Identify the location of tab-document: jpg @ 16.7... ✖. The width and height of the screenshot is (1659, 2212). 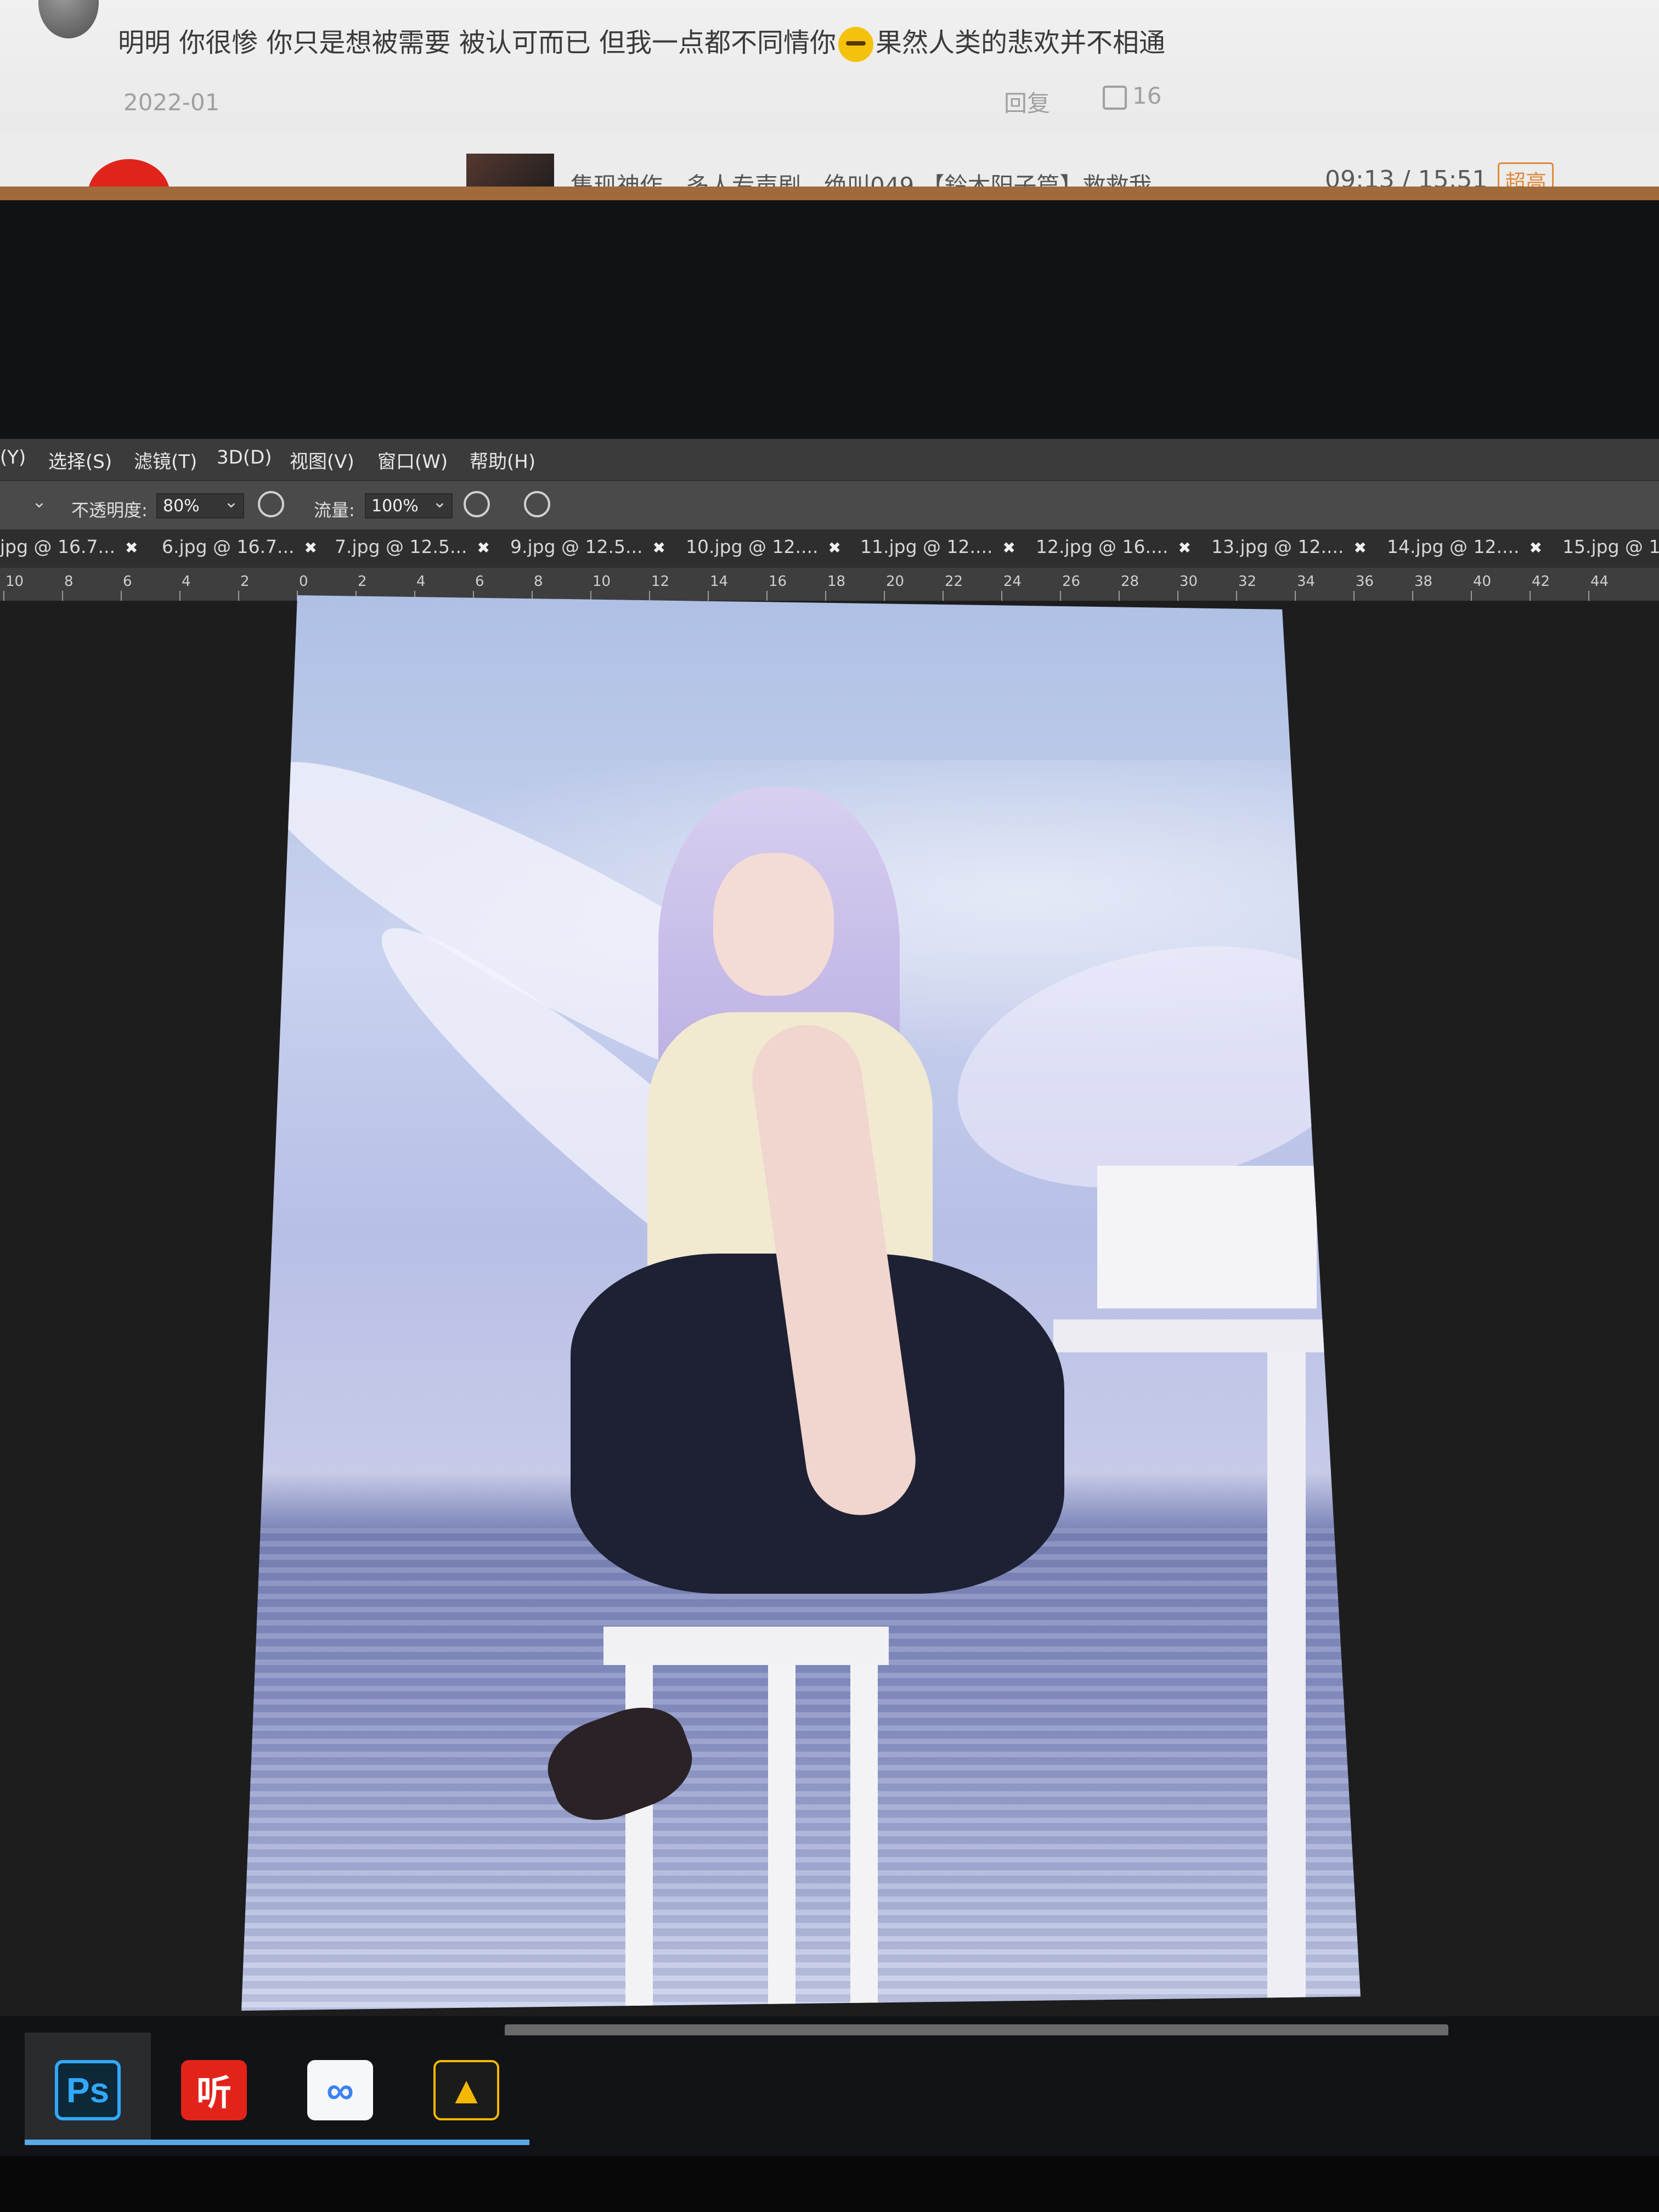
(69, 551).